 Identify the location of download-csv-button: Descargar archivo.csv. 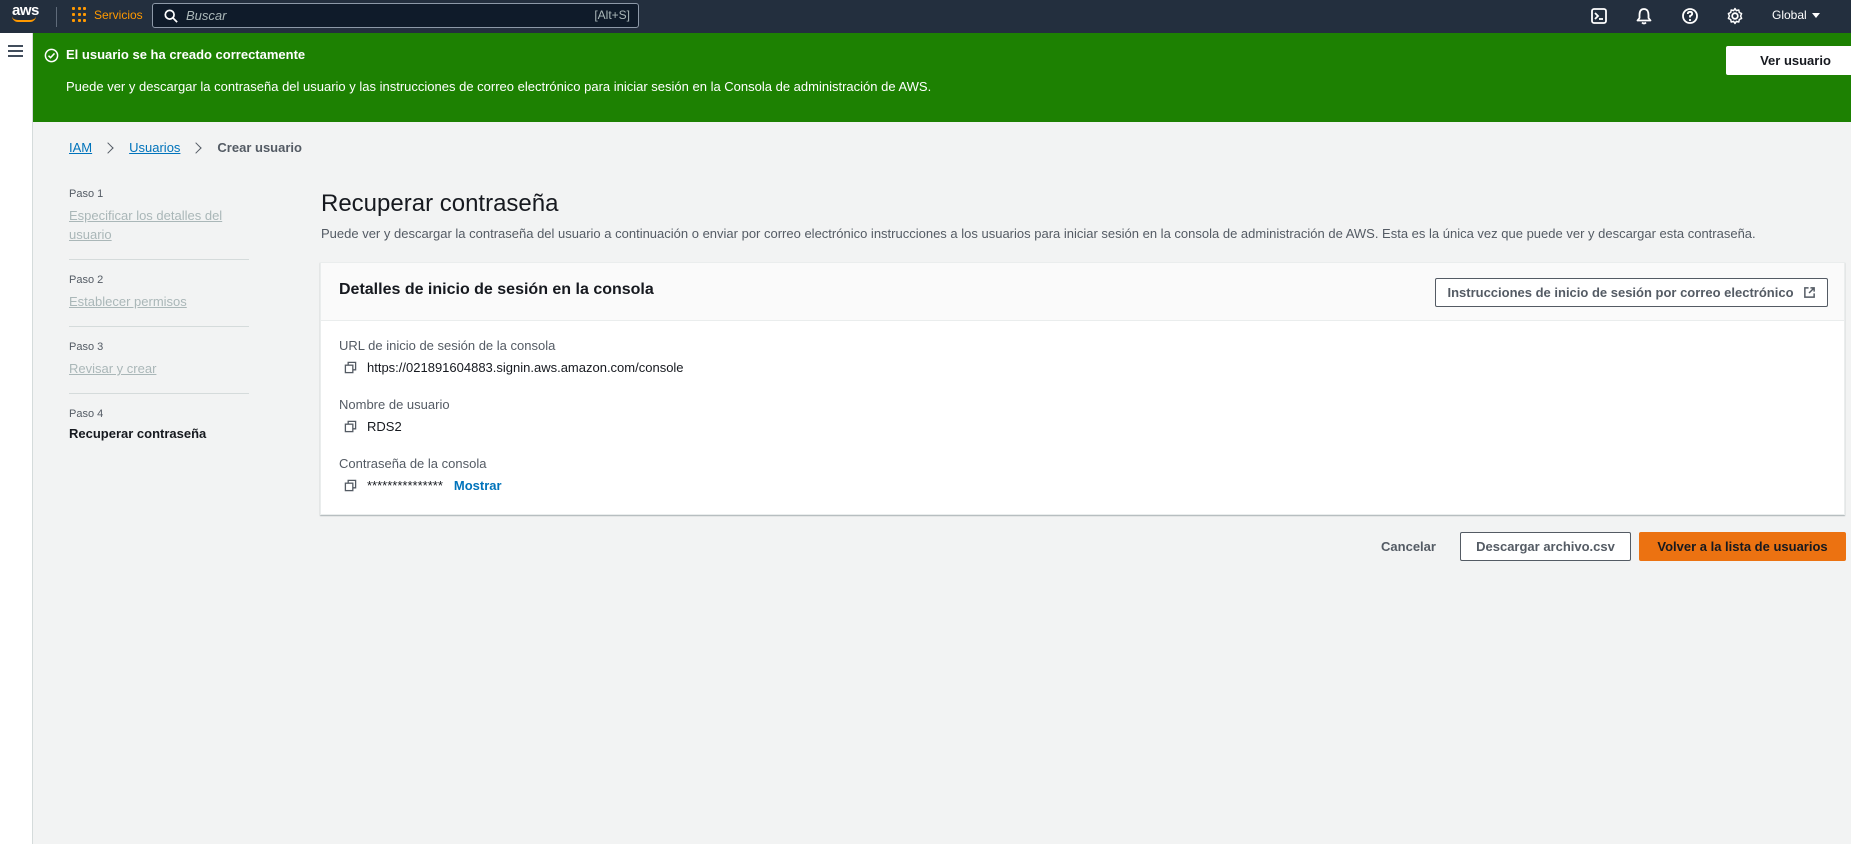
(1545, 546).